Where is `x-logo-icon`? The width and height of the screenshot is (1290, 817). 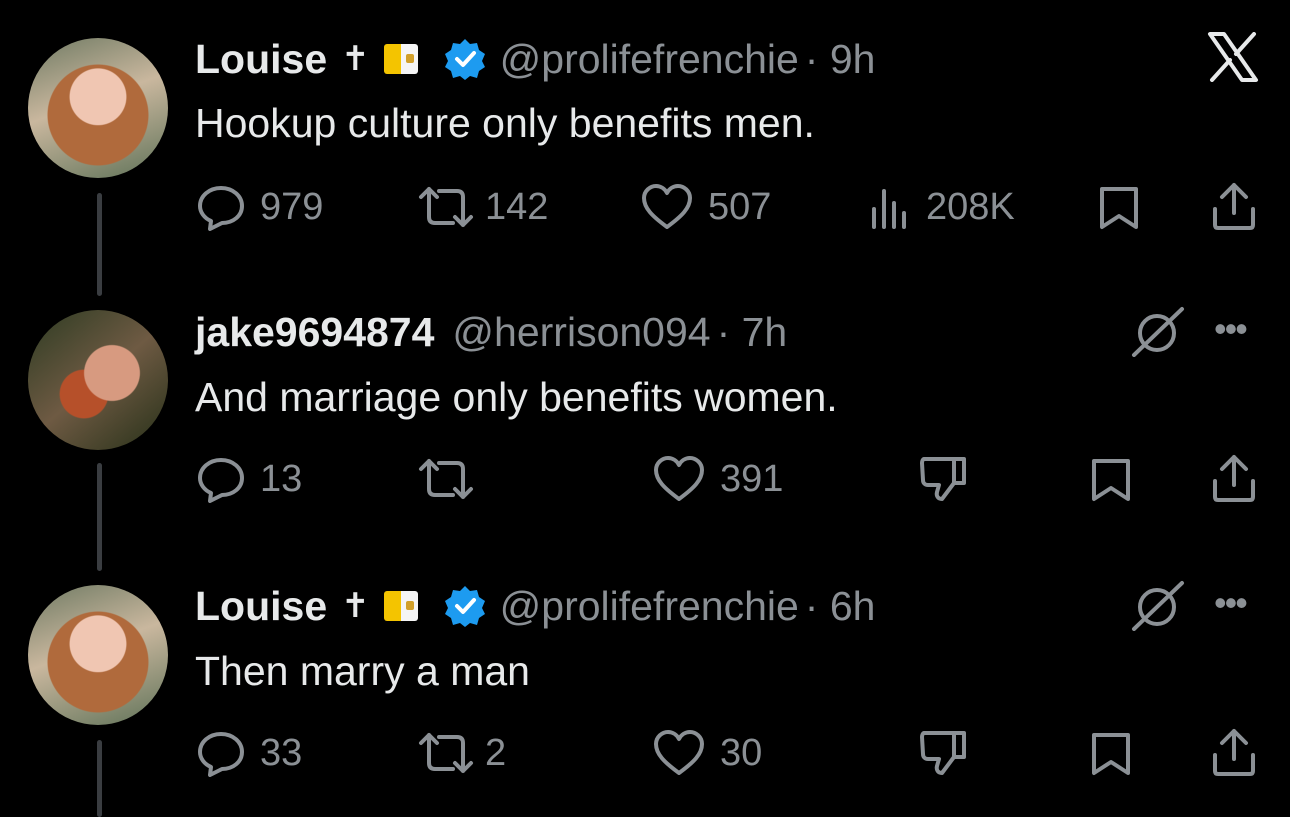 x-logo-icon is located at coordinates (1233, 57).